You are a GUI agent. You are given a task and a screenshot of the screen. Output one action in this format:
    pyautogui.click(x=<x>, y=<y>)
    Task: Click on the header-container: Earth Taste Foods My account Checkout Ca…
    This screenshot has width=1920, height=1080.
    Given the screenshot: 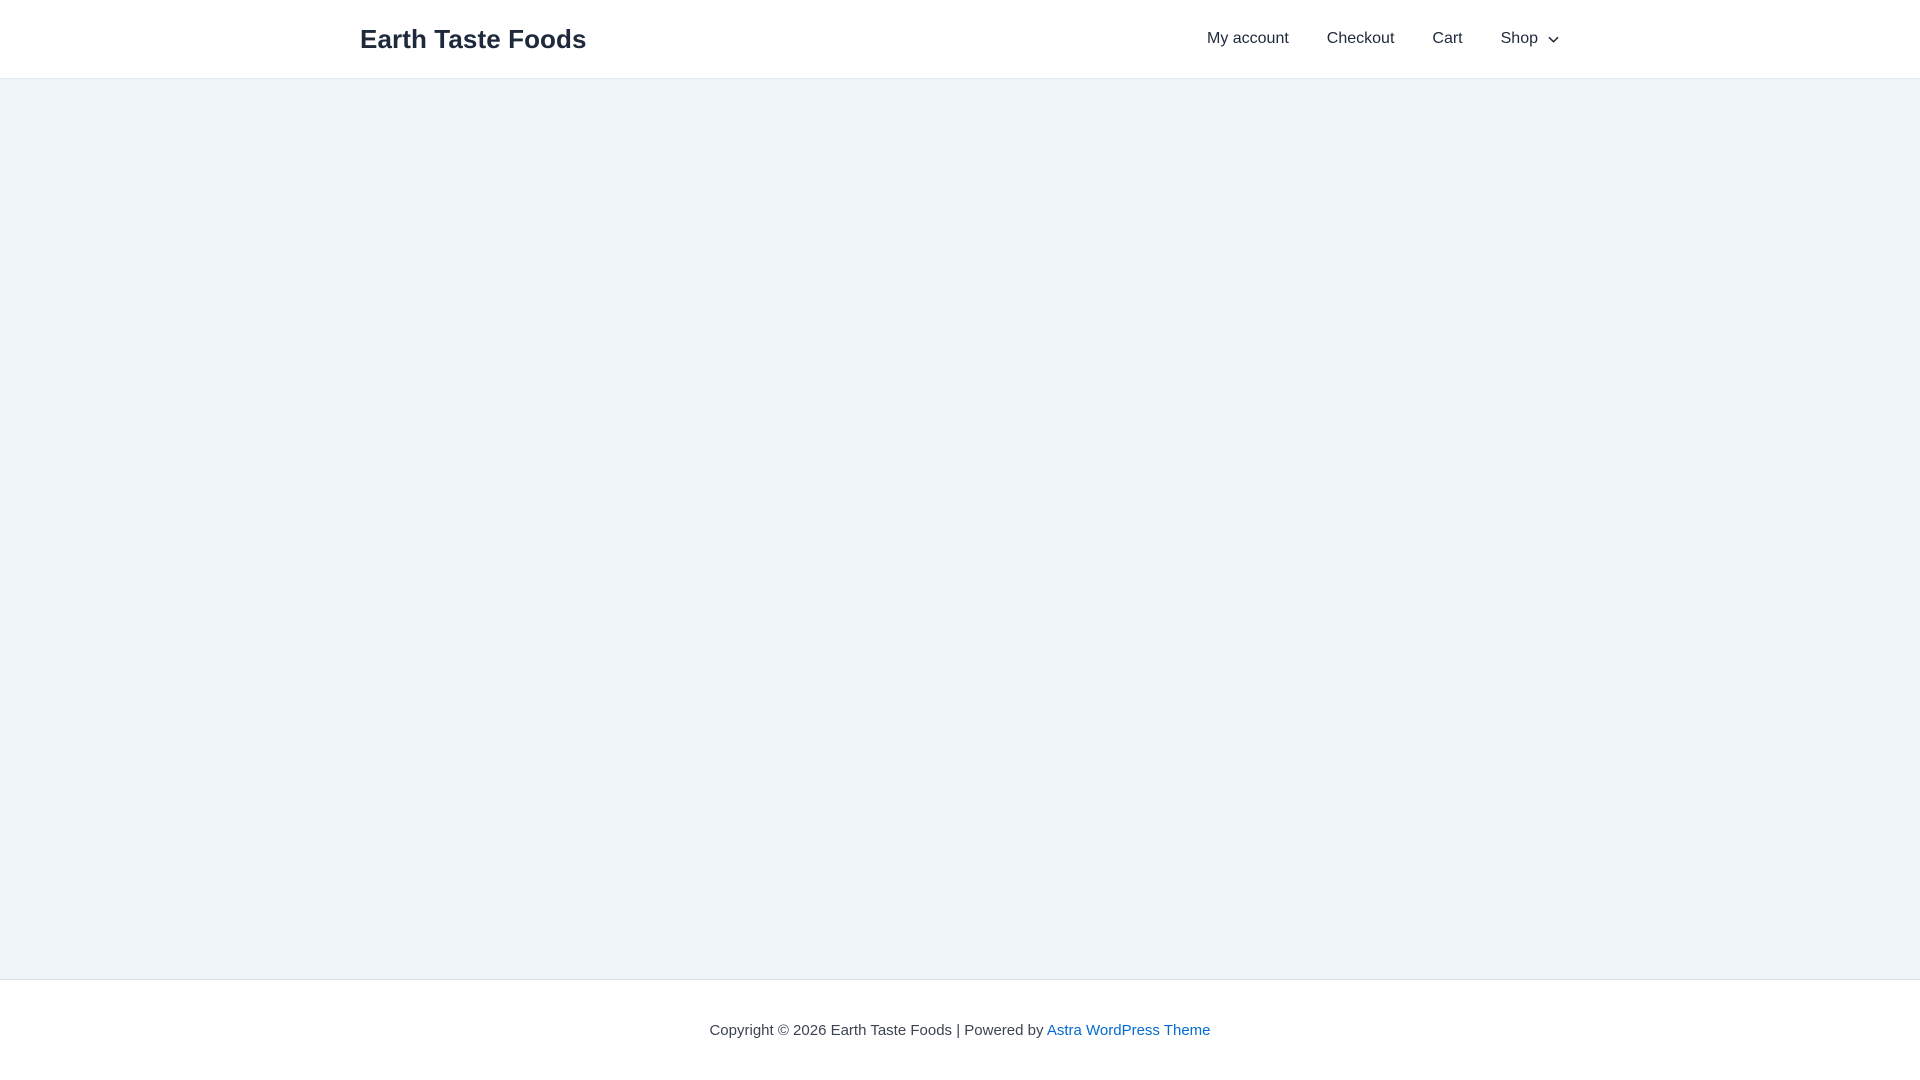 What is the action you would take?
    pyautogui.click(x=960, y=39)
    